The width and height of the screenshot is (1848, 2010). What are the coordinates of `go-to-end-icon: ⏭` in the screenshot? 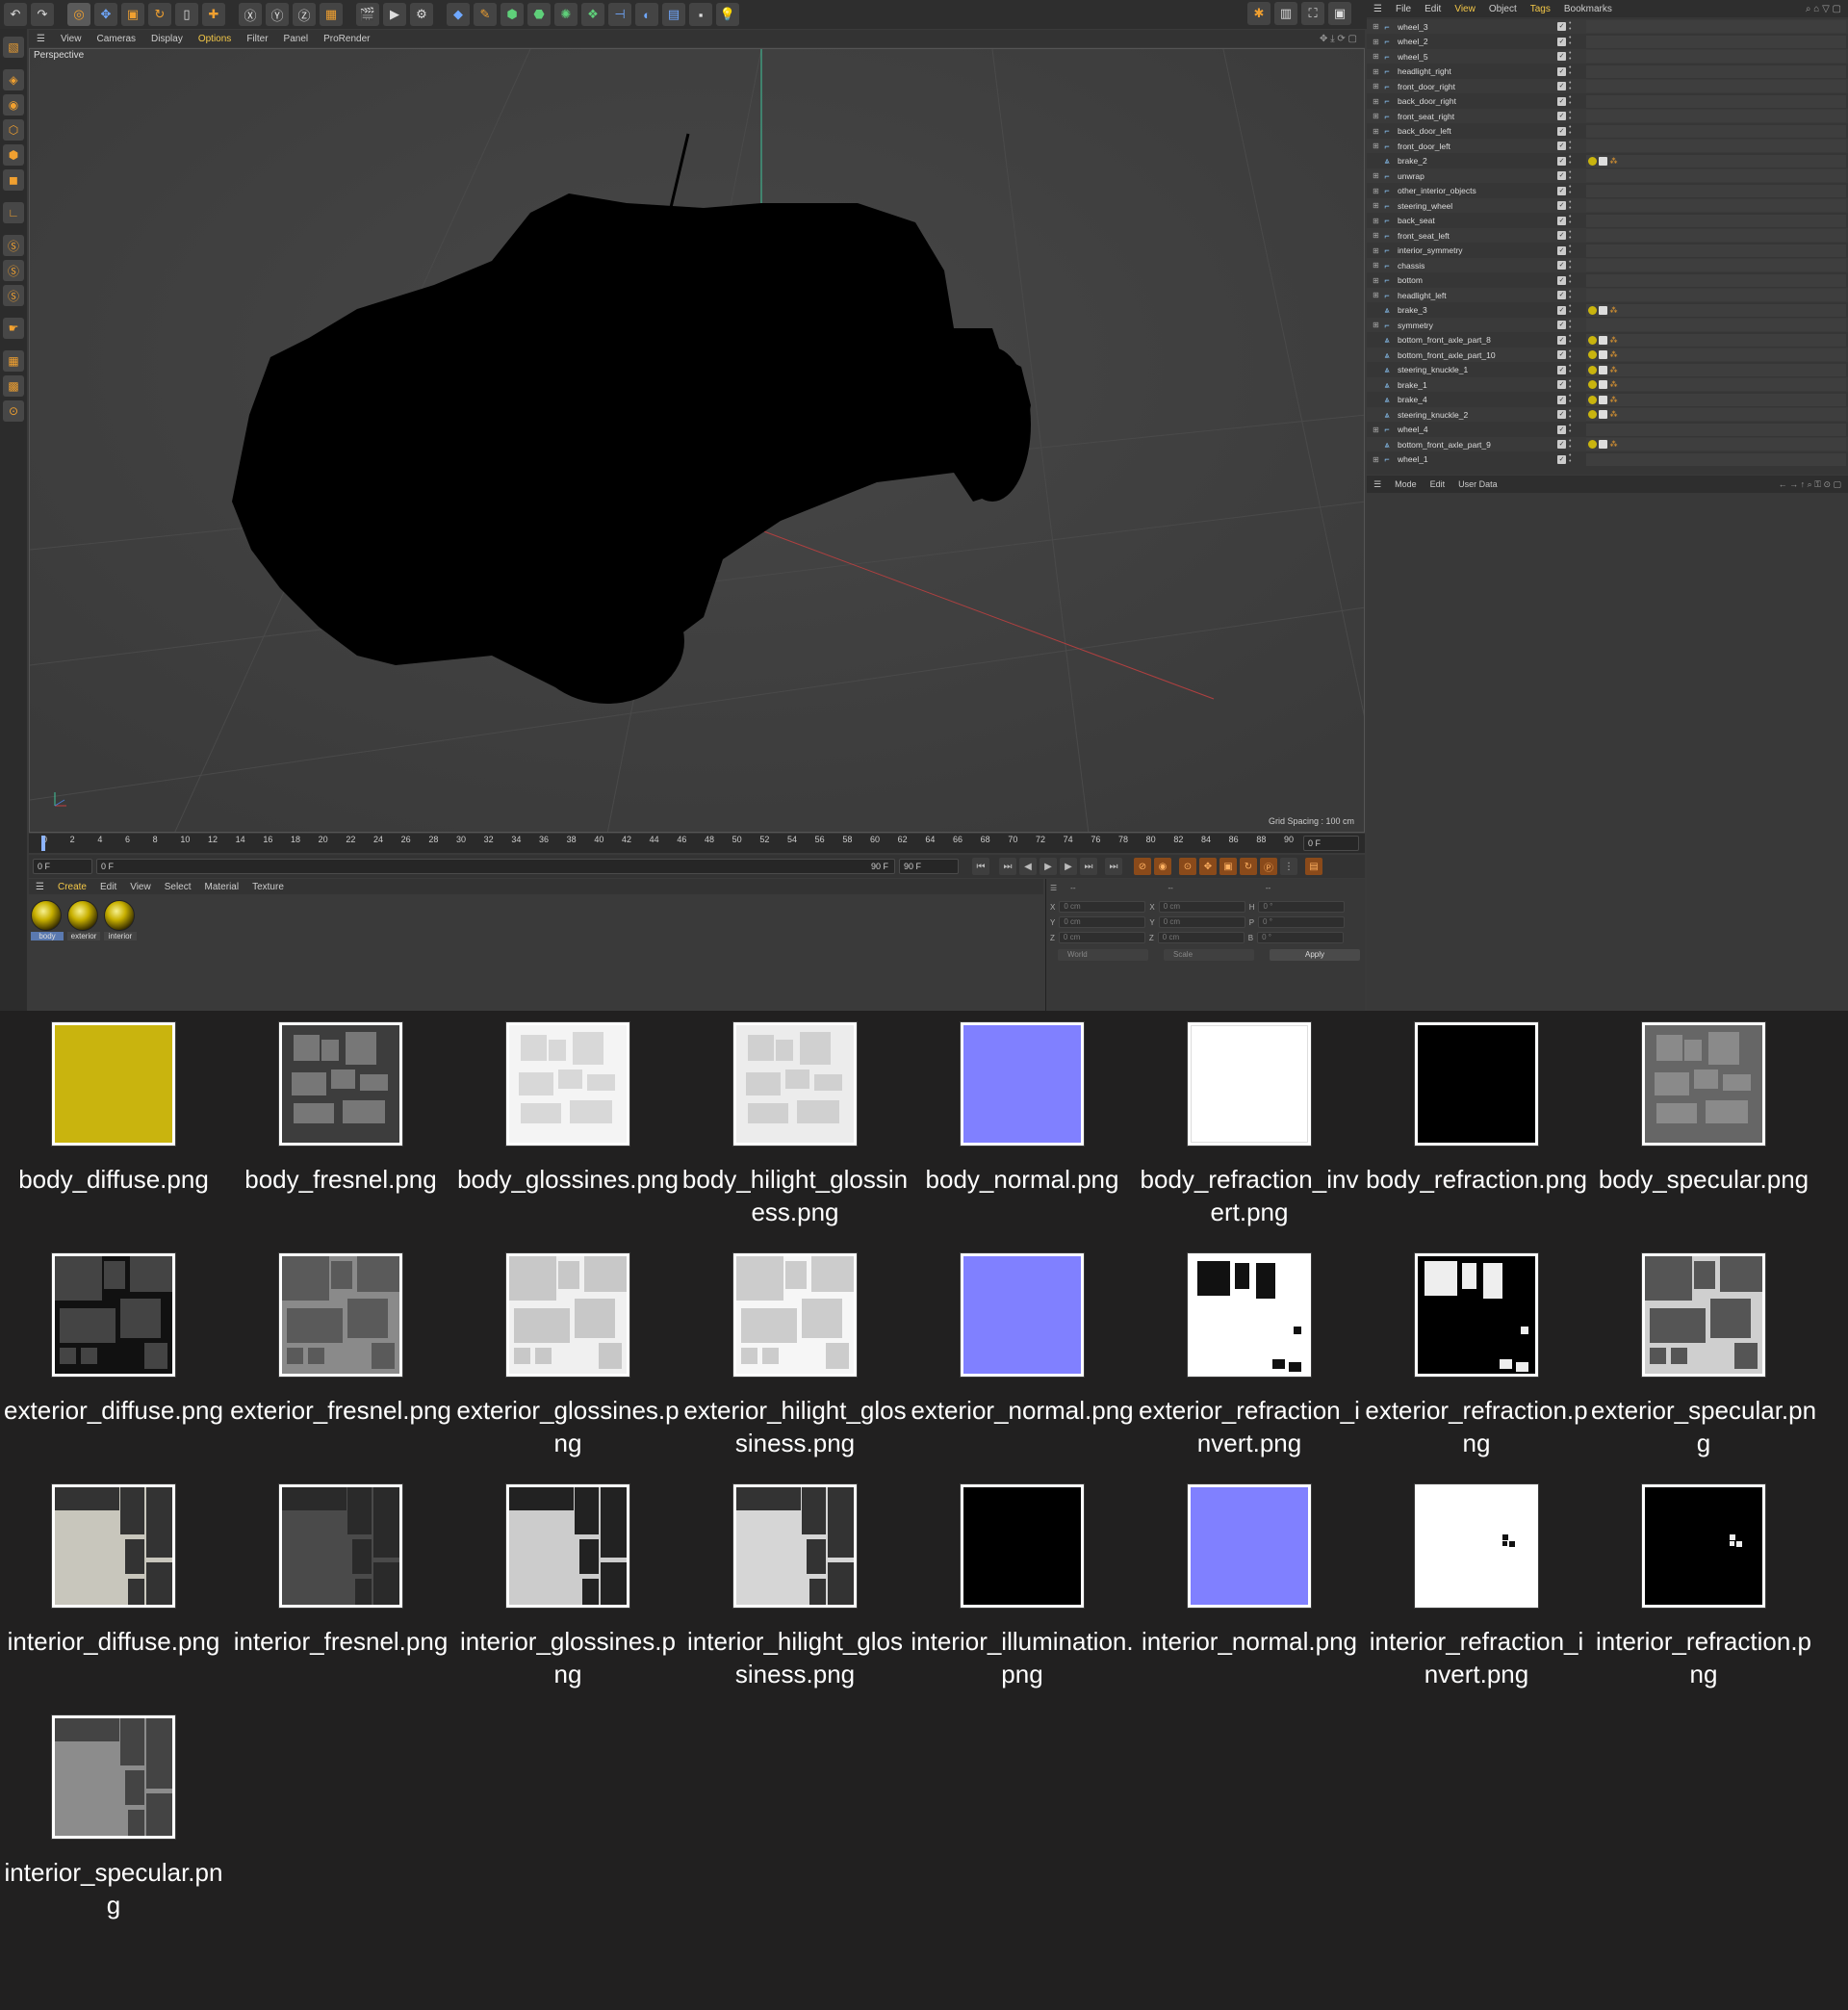 It's located at (1113, 867).